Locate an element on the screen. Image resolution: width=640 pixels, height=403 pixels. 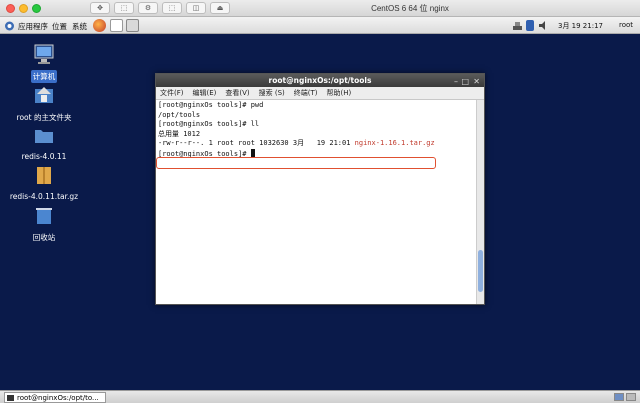
network-icon is located at coordinates (517, 25).